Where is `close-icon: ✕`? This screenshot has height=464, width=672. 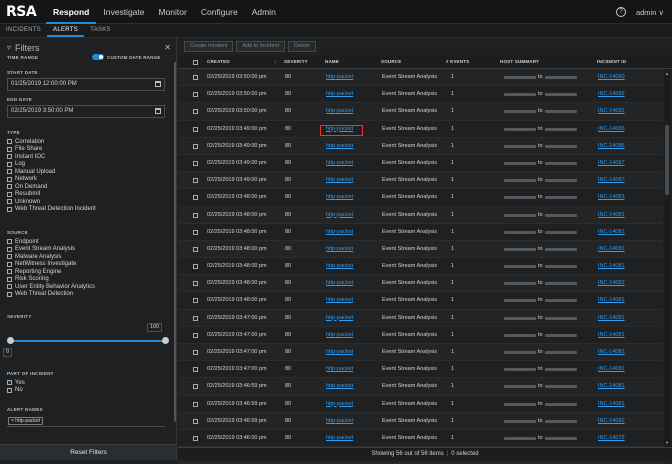 close-icon: ✕ is located at coordinates (167, 47).